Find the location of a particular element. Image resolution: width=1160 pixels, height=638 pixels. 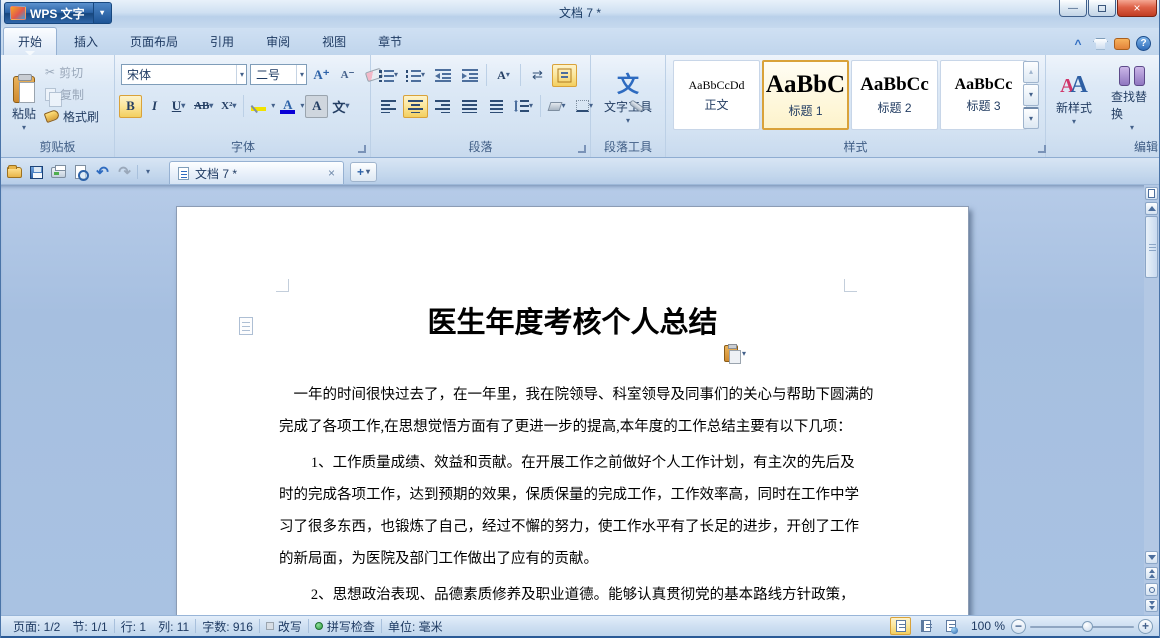

superscript-button: X² ▾ is located at coordinates (228, 106).